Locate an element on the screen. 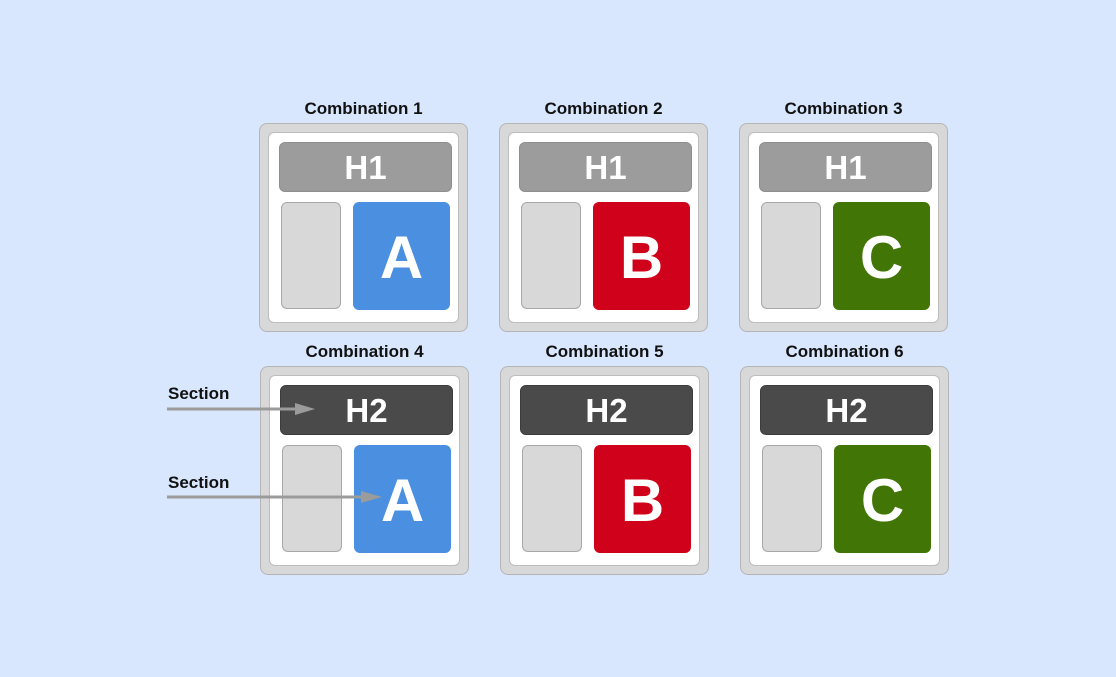  layout-page: H1 C is located at coordinates (843, 227).